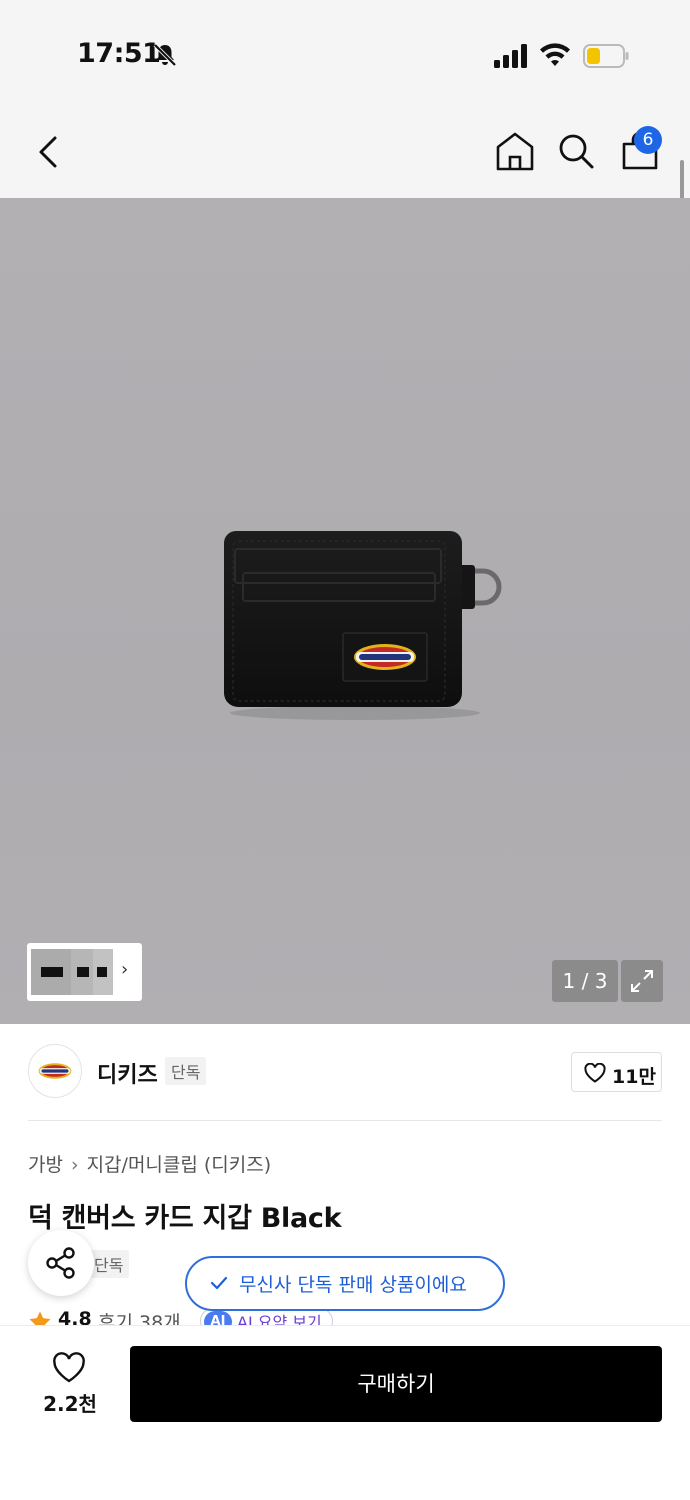 The width and height of the screenshot is (690, 1500). What do you see at coordinates (642, 981) in the screenshot?
I see `expand-icon` at bounding box center [642, 981].